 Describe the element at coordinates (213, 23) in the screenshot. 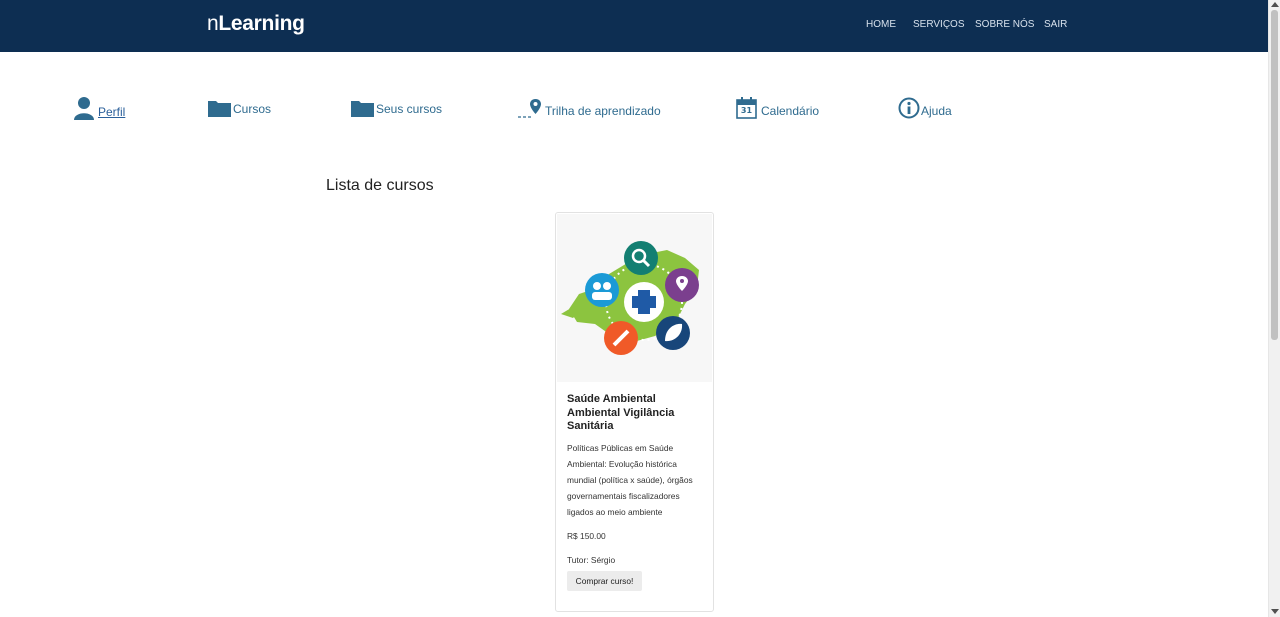

I see `brand-prefix: n` at that location.